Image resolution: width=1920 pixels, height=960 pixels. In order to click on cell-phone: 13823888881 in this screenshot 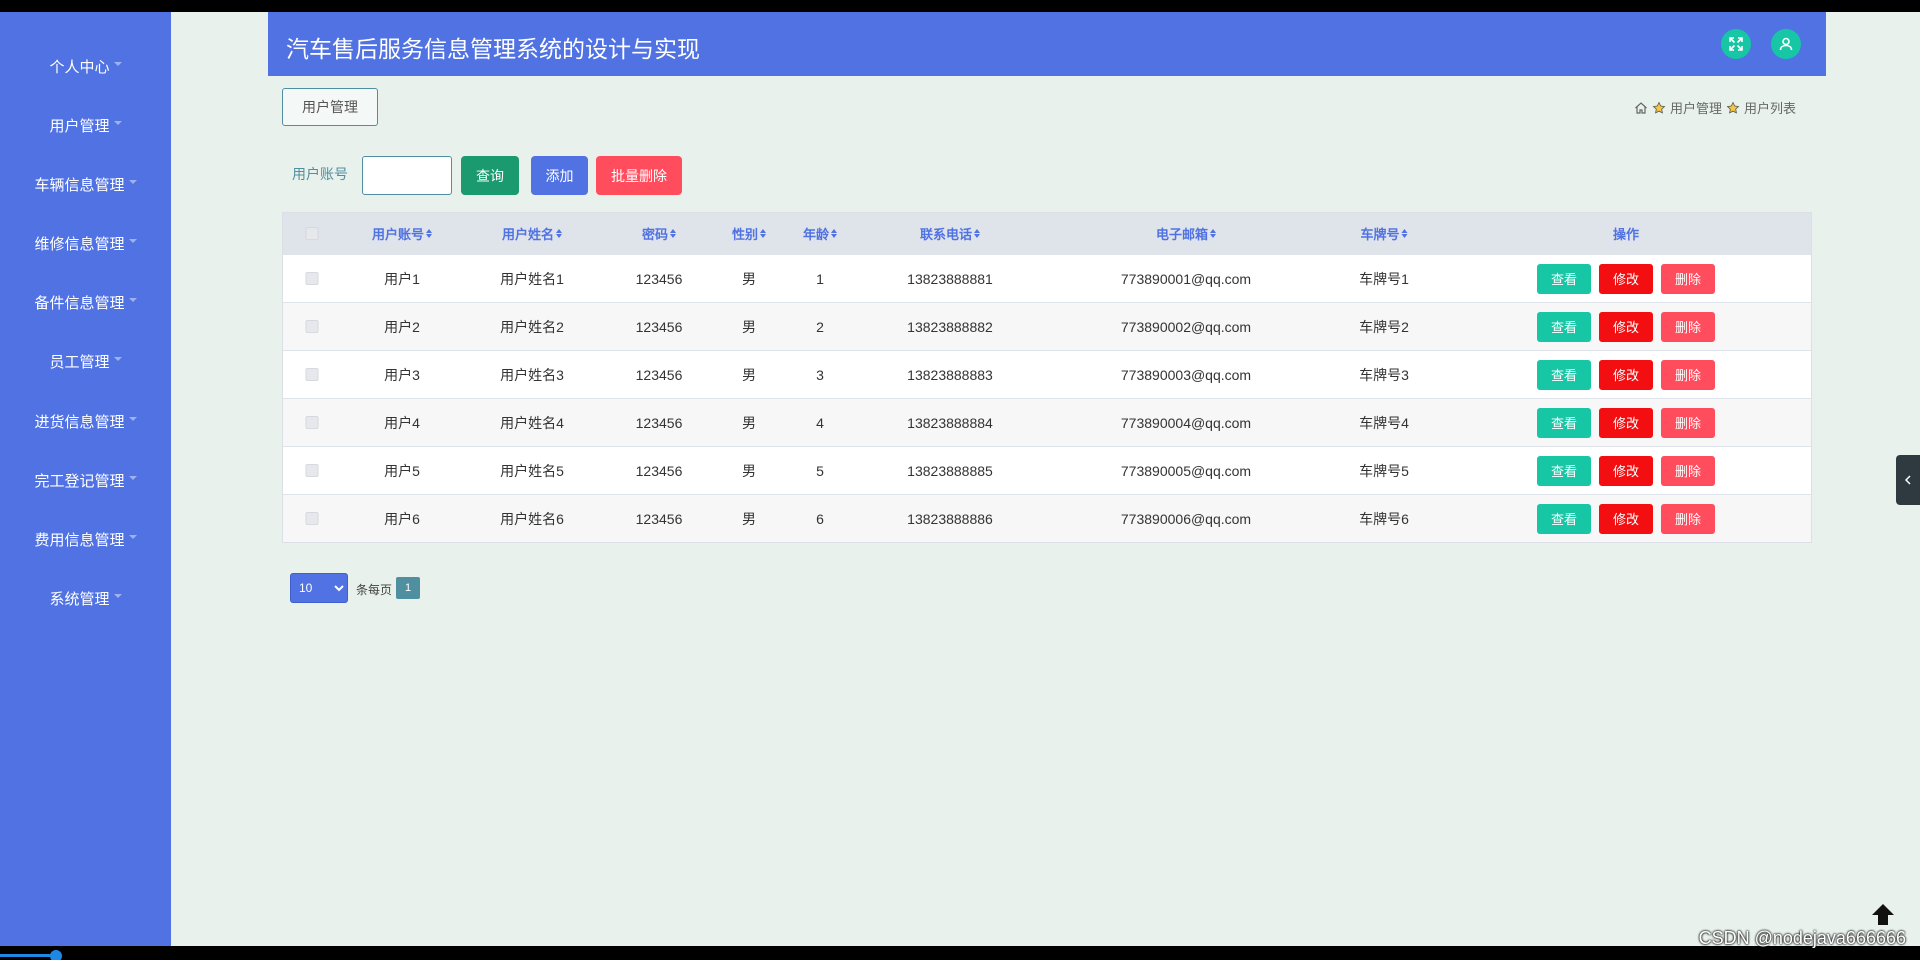, I will do `click(950, 278)`.